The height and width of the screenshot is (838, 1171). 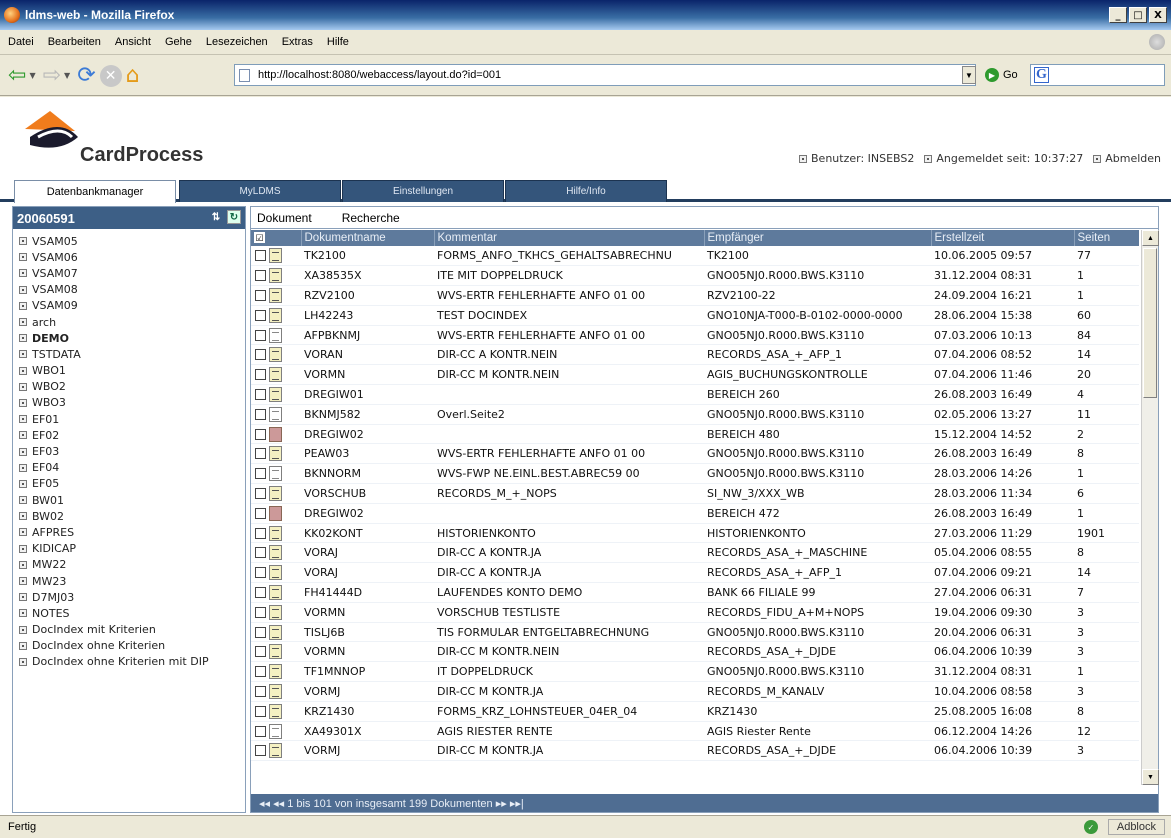 What do you see at coordinates (67, 75) in the screenshot?
I see `forward-dropdown-icon: ▼` at bounding box center [67, 75].